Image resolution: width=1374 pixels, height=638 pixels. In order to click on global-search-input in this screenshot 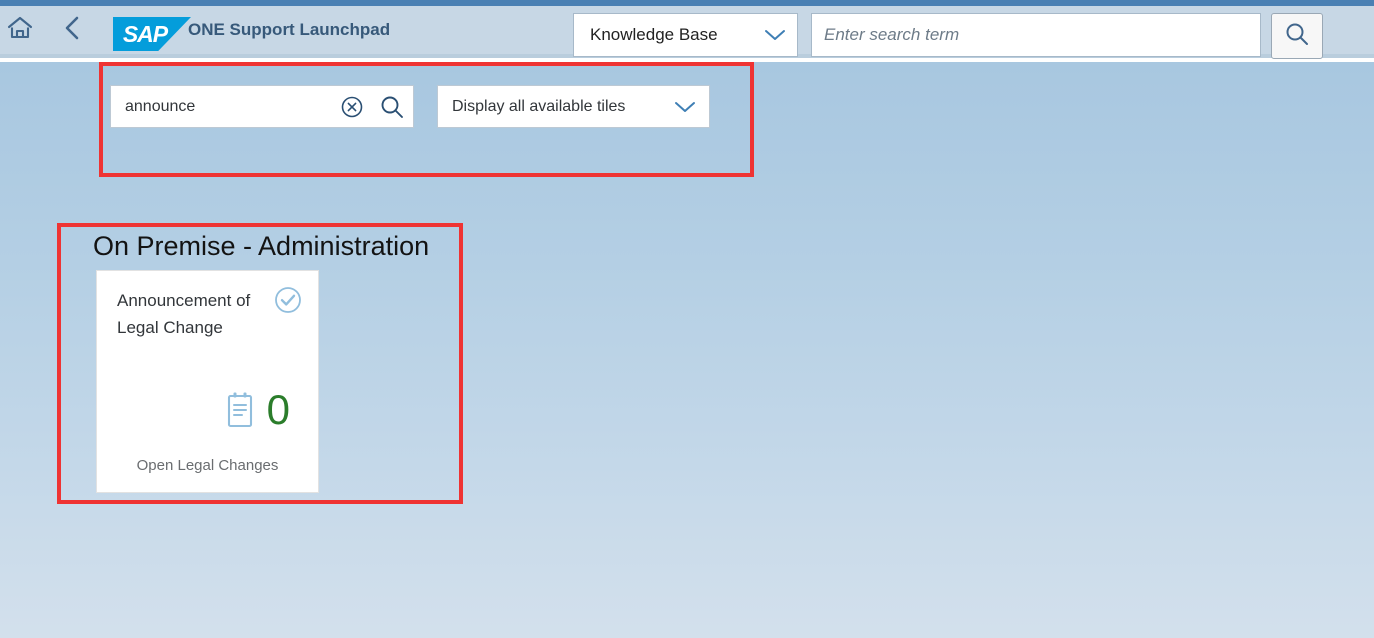, I will do `click(1036, 35)`.